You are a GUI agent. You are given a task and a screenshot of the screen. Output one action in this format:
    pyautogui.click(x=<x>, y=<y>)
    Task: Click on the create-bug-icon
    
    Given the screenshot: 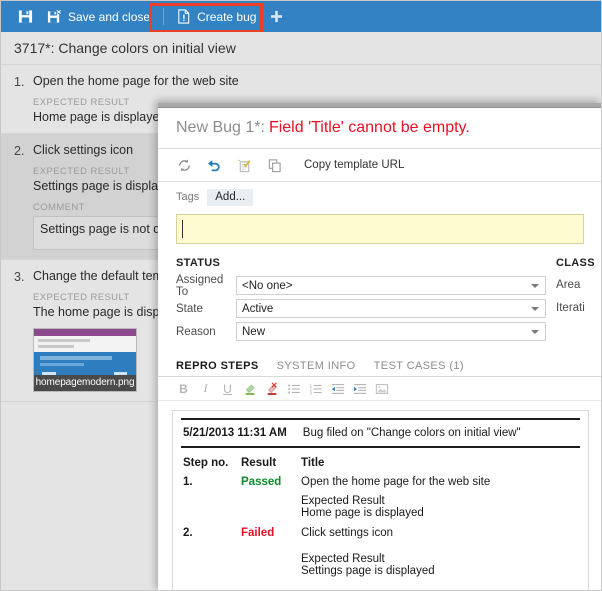 What is the action you would take?
    pyautogui.click(x=184, y=16)
    